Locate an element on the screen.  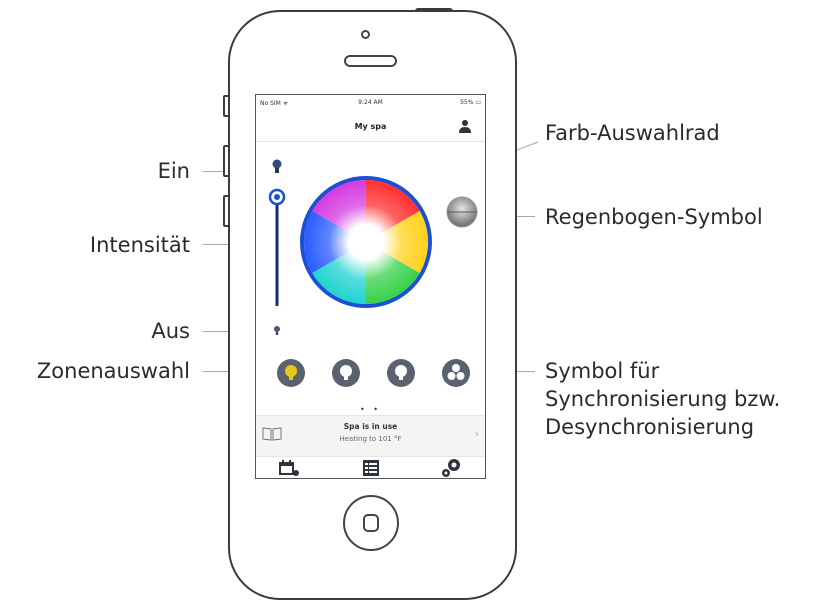
home-button is located at coordinates (371, 523).